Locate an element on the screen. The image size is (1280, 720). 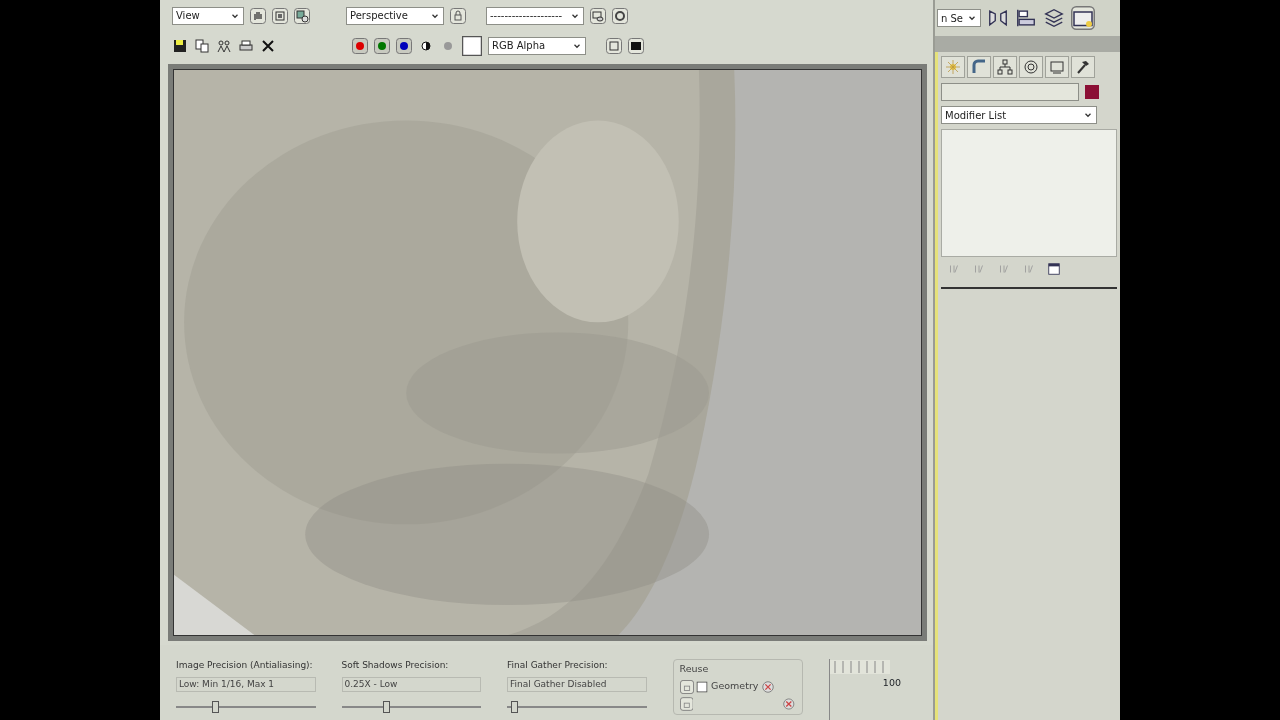
hammer-icon is located at coordinates (1083, 67).